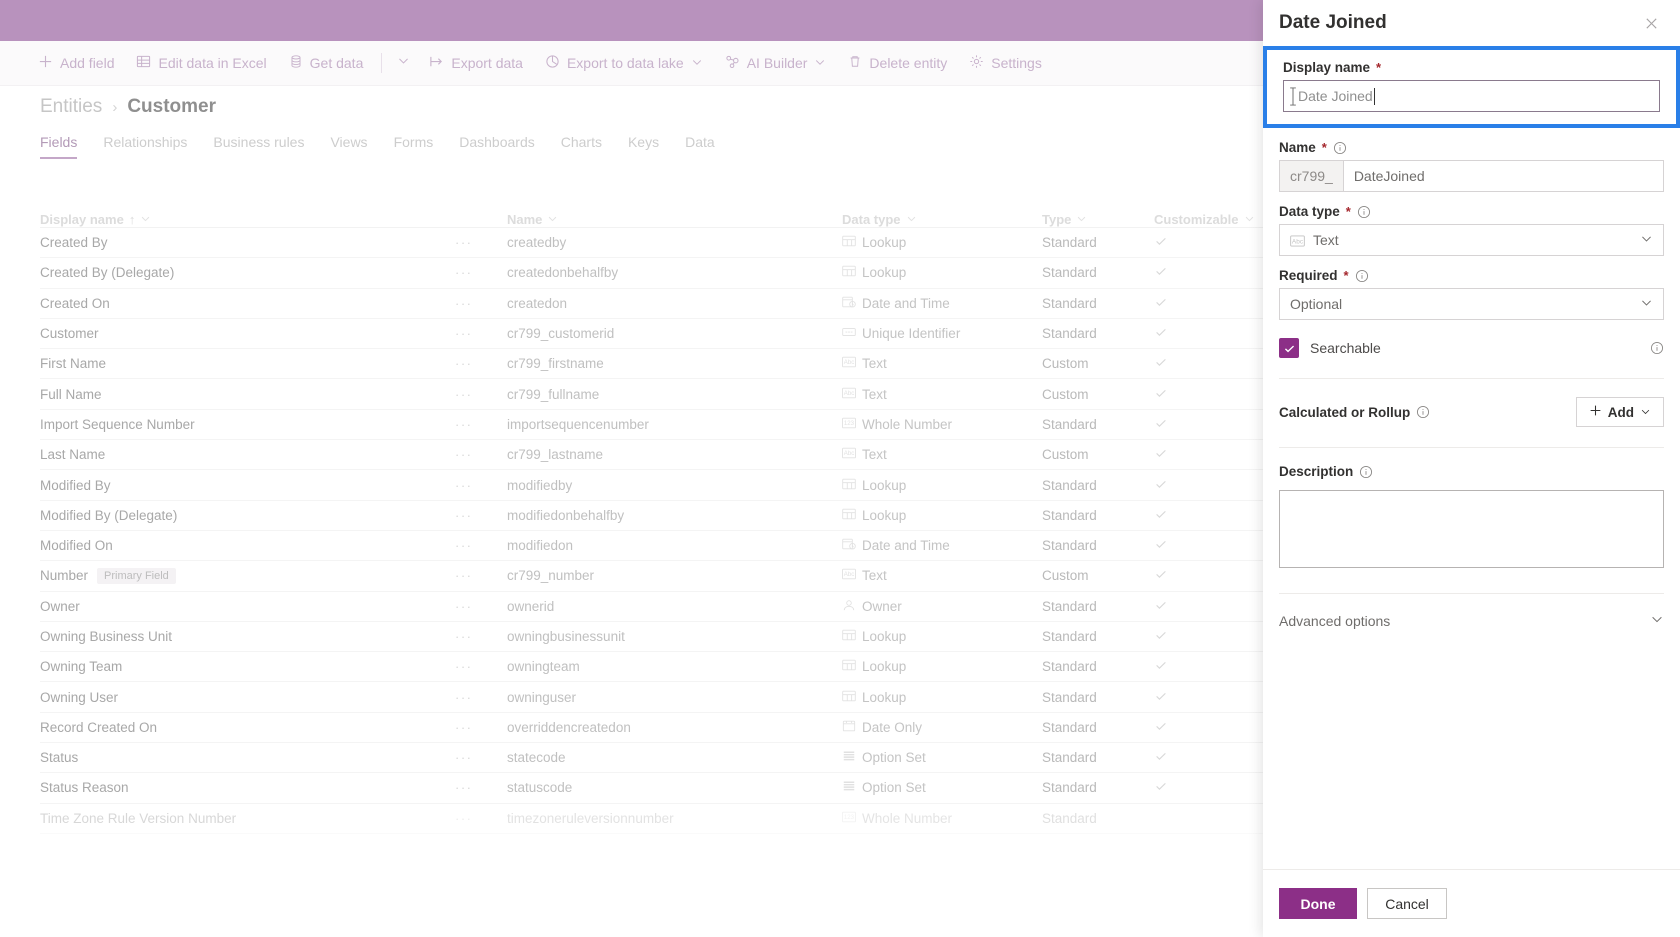  What do you see at coordinates (1471, 96) in the screenshot?
I see `display-name-input: Date Joined` at bounding box center [1471, 96].